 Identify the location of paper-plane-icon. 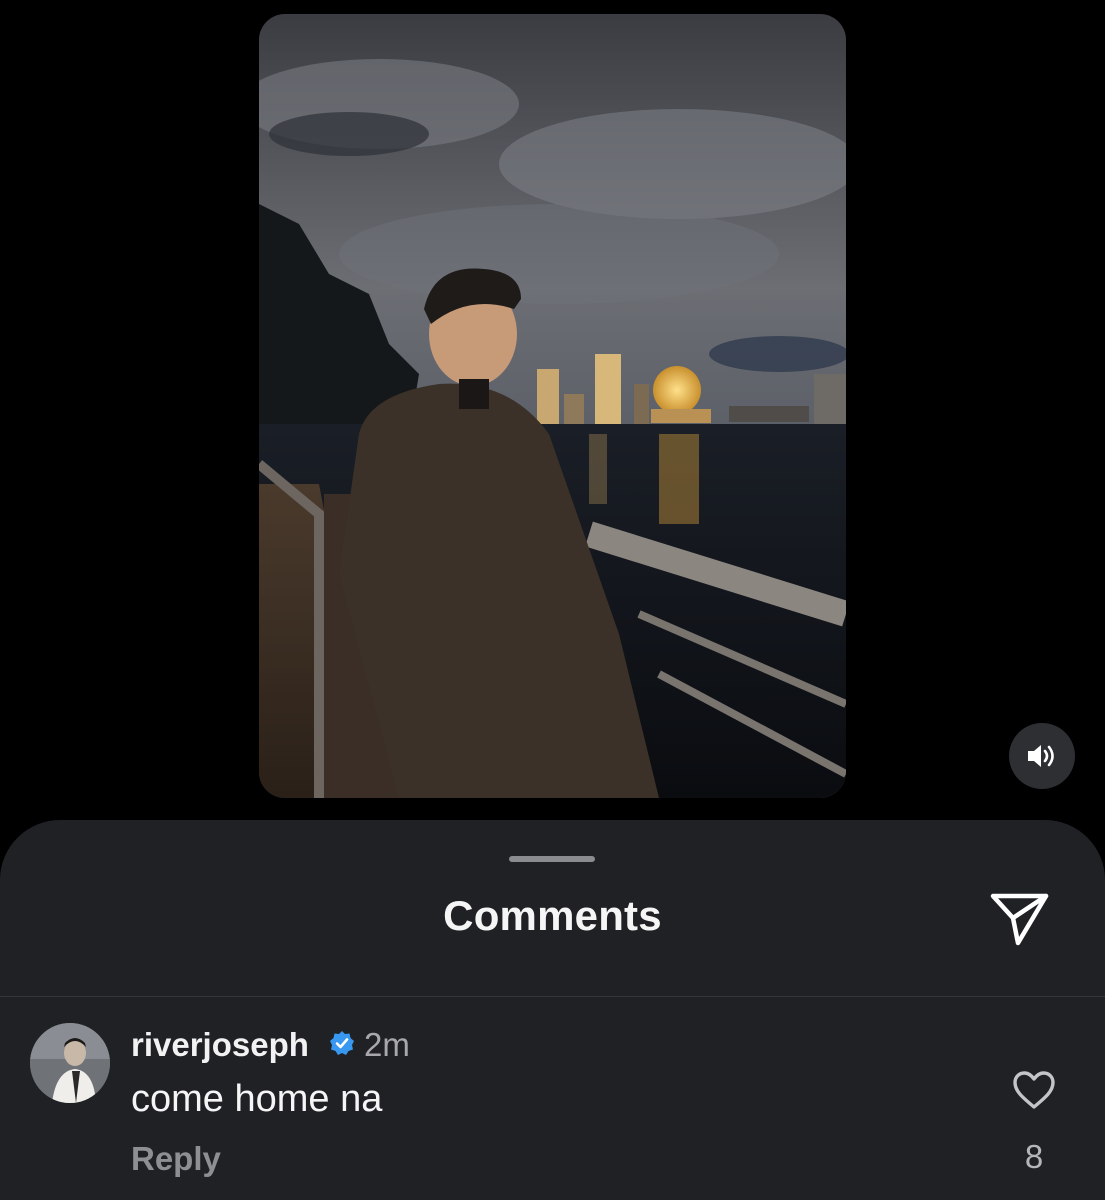
(1019, 919).